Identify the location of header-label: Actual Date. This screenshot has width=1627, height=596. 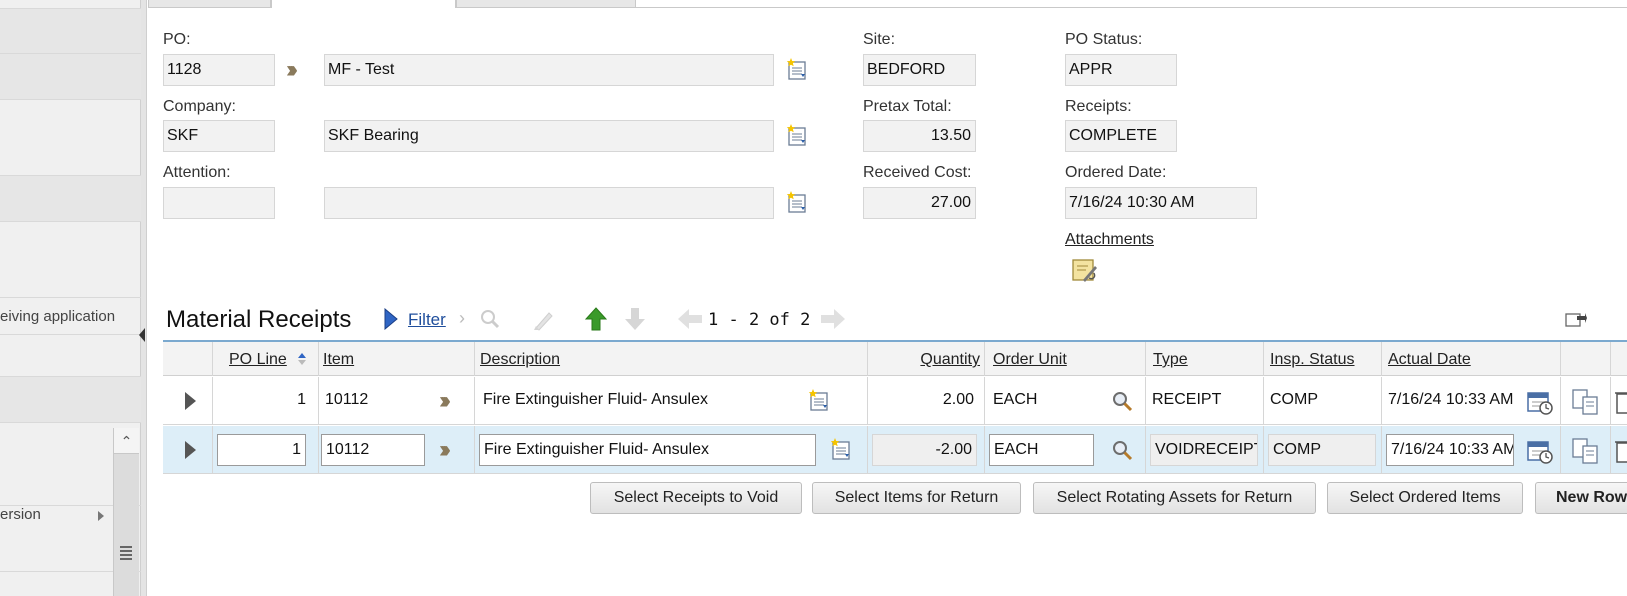
(1429, 359).